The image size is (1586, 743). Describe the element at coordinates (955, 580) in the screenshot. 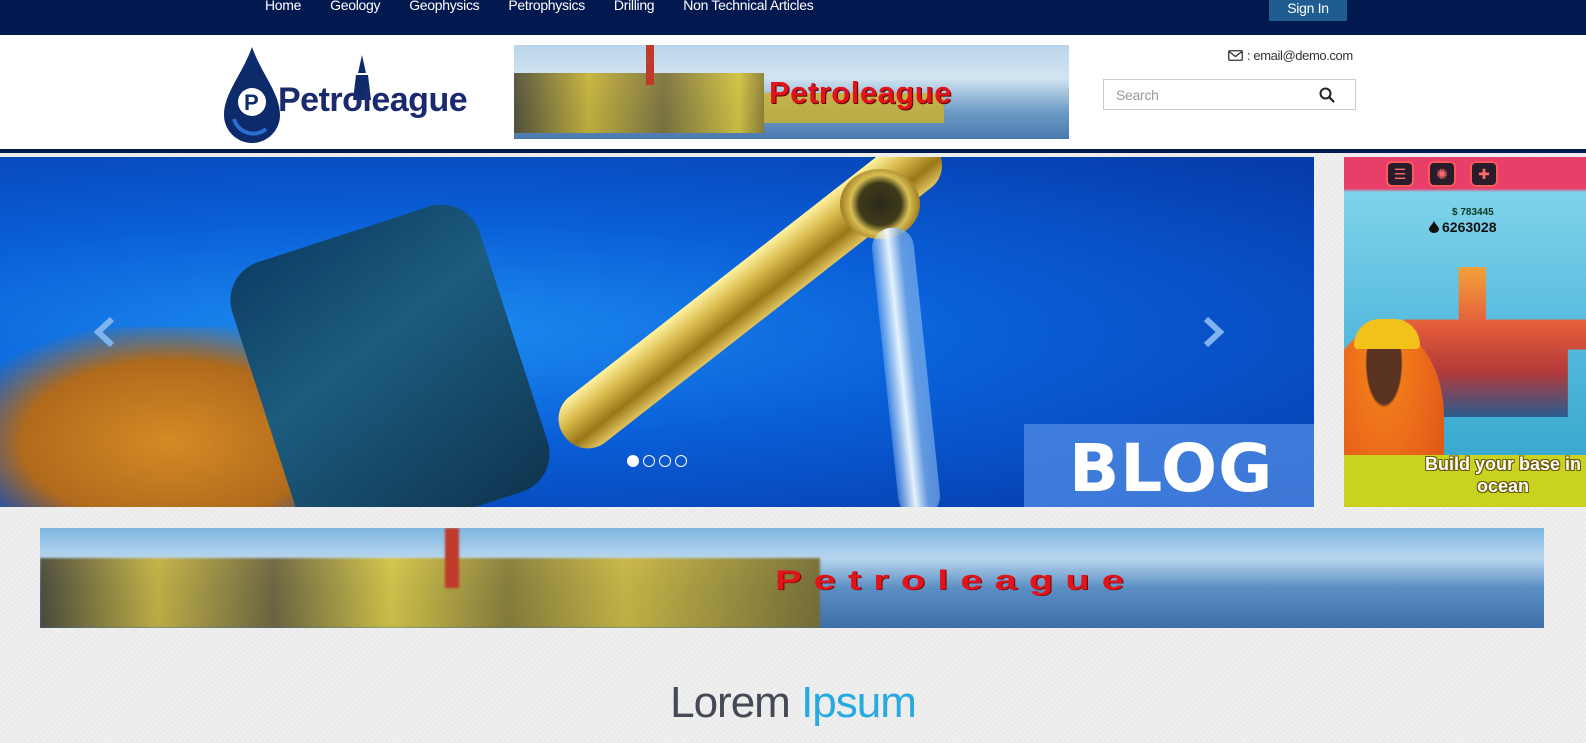

I see `wide-banner-brand-text: Petroleague` at that location.